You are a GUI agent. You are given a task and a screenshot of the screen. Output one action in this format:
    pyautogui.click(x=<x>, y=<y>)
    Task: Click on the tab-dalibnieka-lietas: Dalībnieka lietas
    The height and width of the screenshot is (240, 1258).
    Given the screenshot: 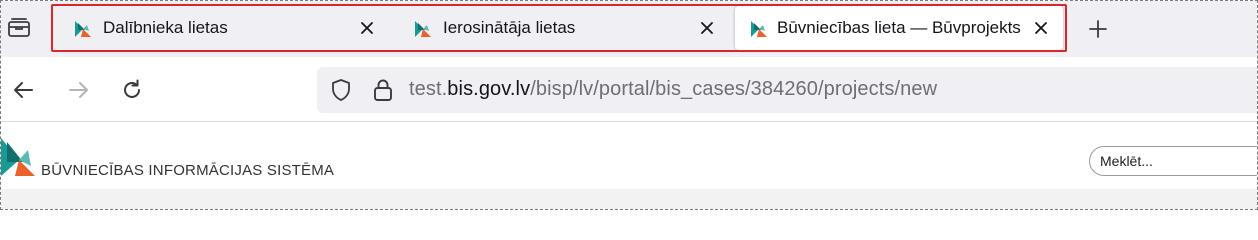 What is the action you would take?
    pyautogui.click(x=225, y=28)
    